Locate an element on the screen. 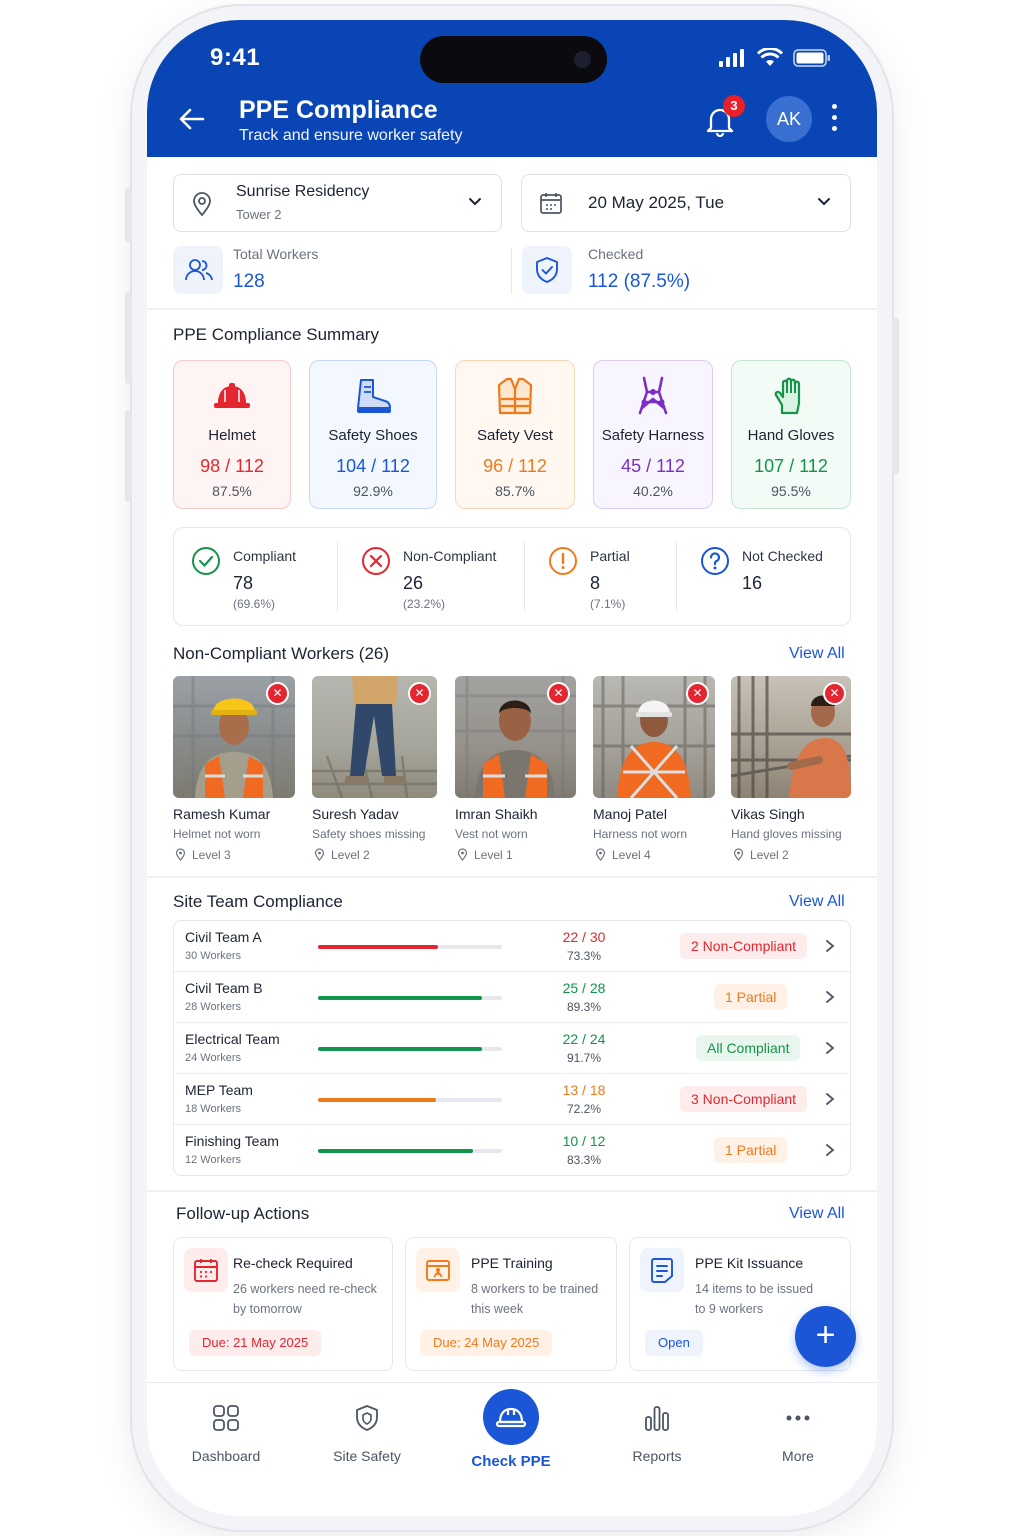  glove-icon is located at coordinates (787, 396).